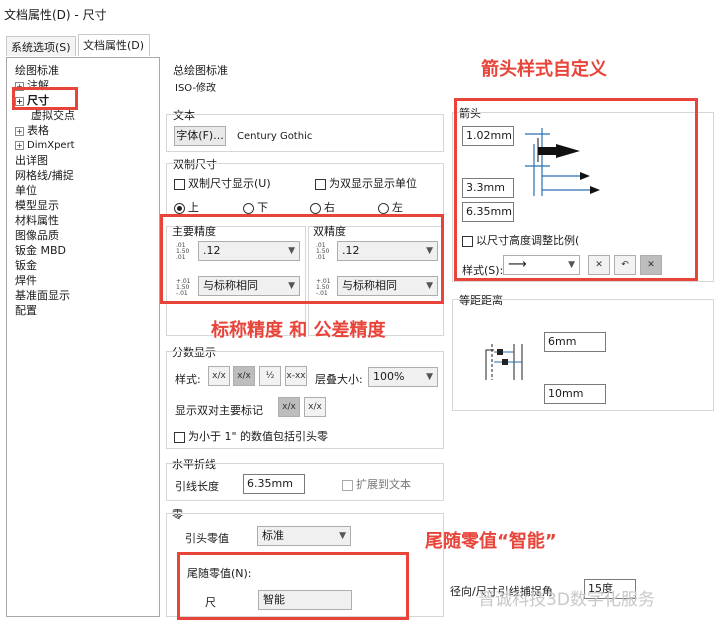  What do you see at coordinates (293, 586) in the screenshot?
I see `trailing-zero-highlight` at bounding box center [293, 586].